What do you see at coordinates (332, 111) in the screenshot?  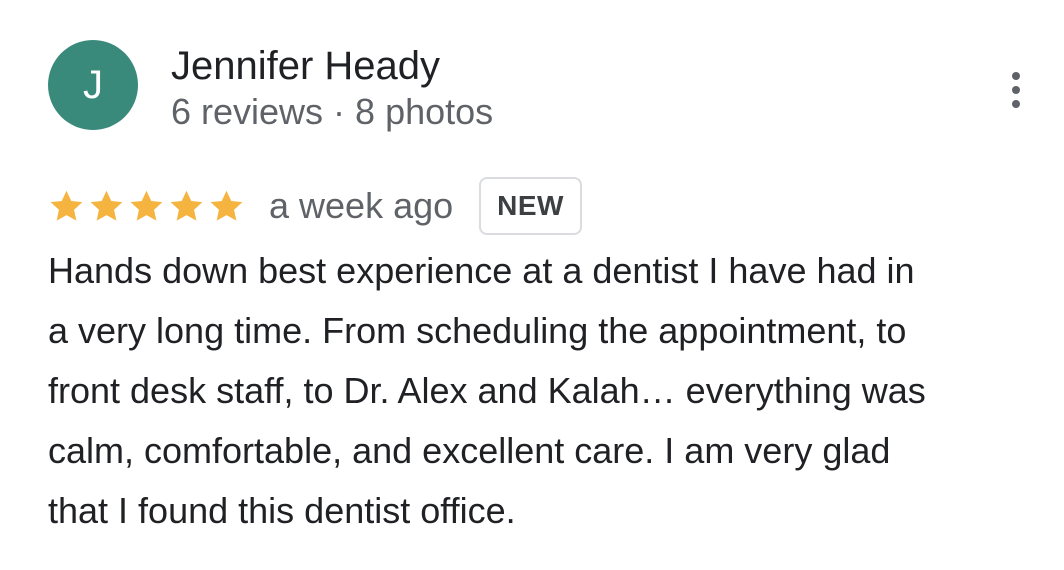 I see `reviewer-meta: 6 reviews · 8 photos` at bounding box center [332, 111].